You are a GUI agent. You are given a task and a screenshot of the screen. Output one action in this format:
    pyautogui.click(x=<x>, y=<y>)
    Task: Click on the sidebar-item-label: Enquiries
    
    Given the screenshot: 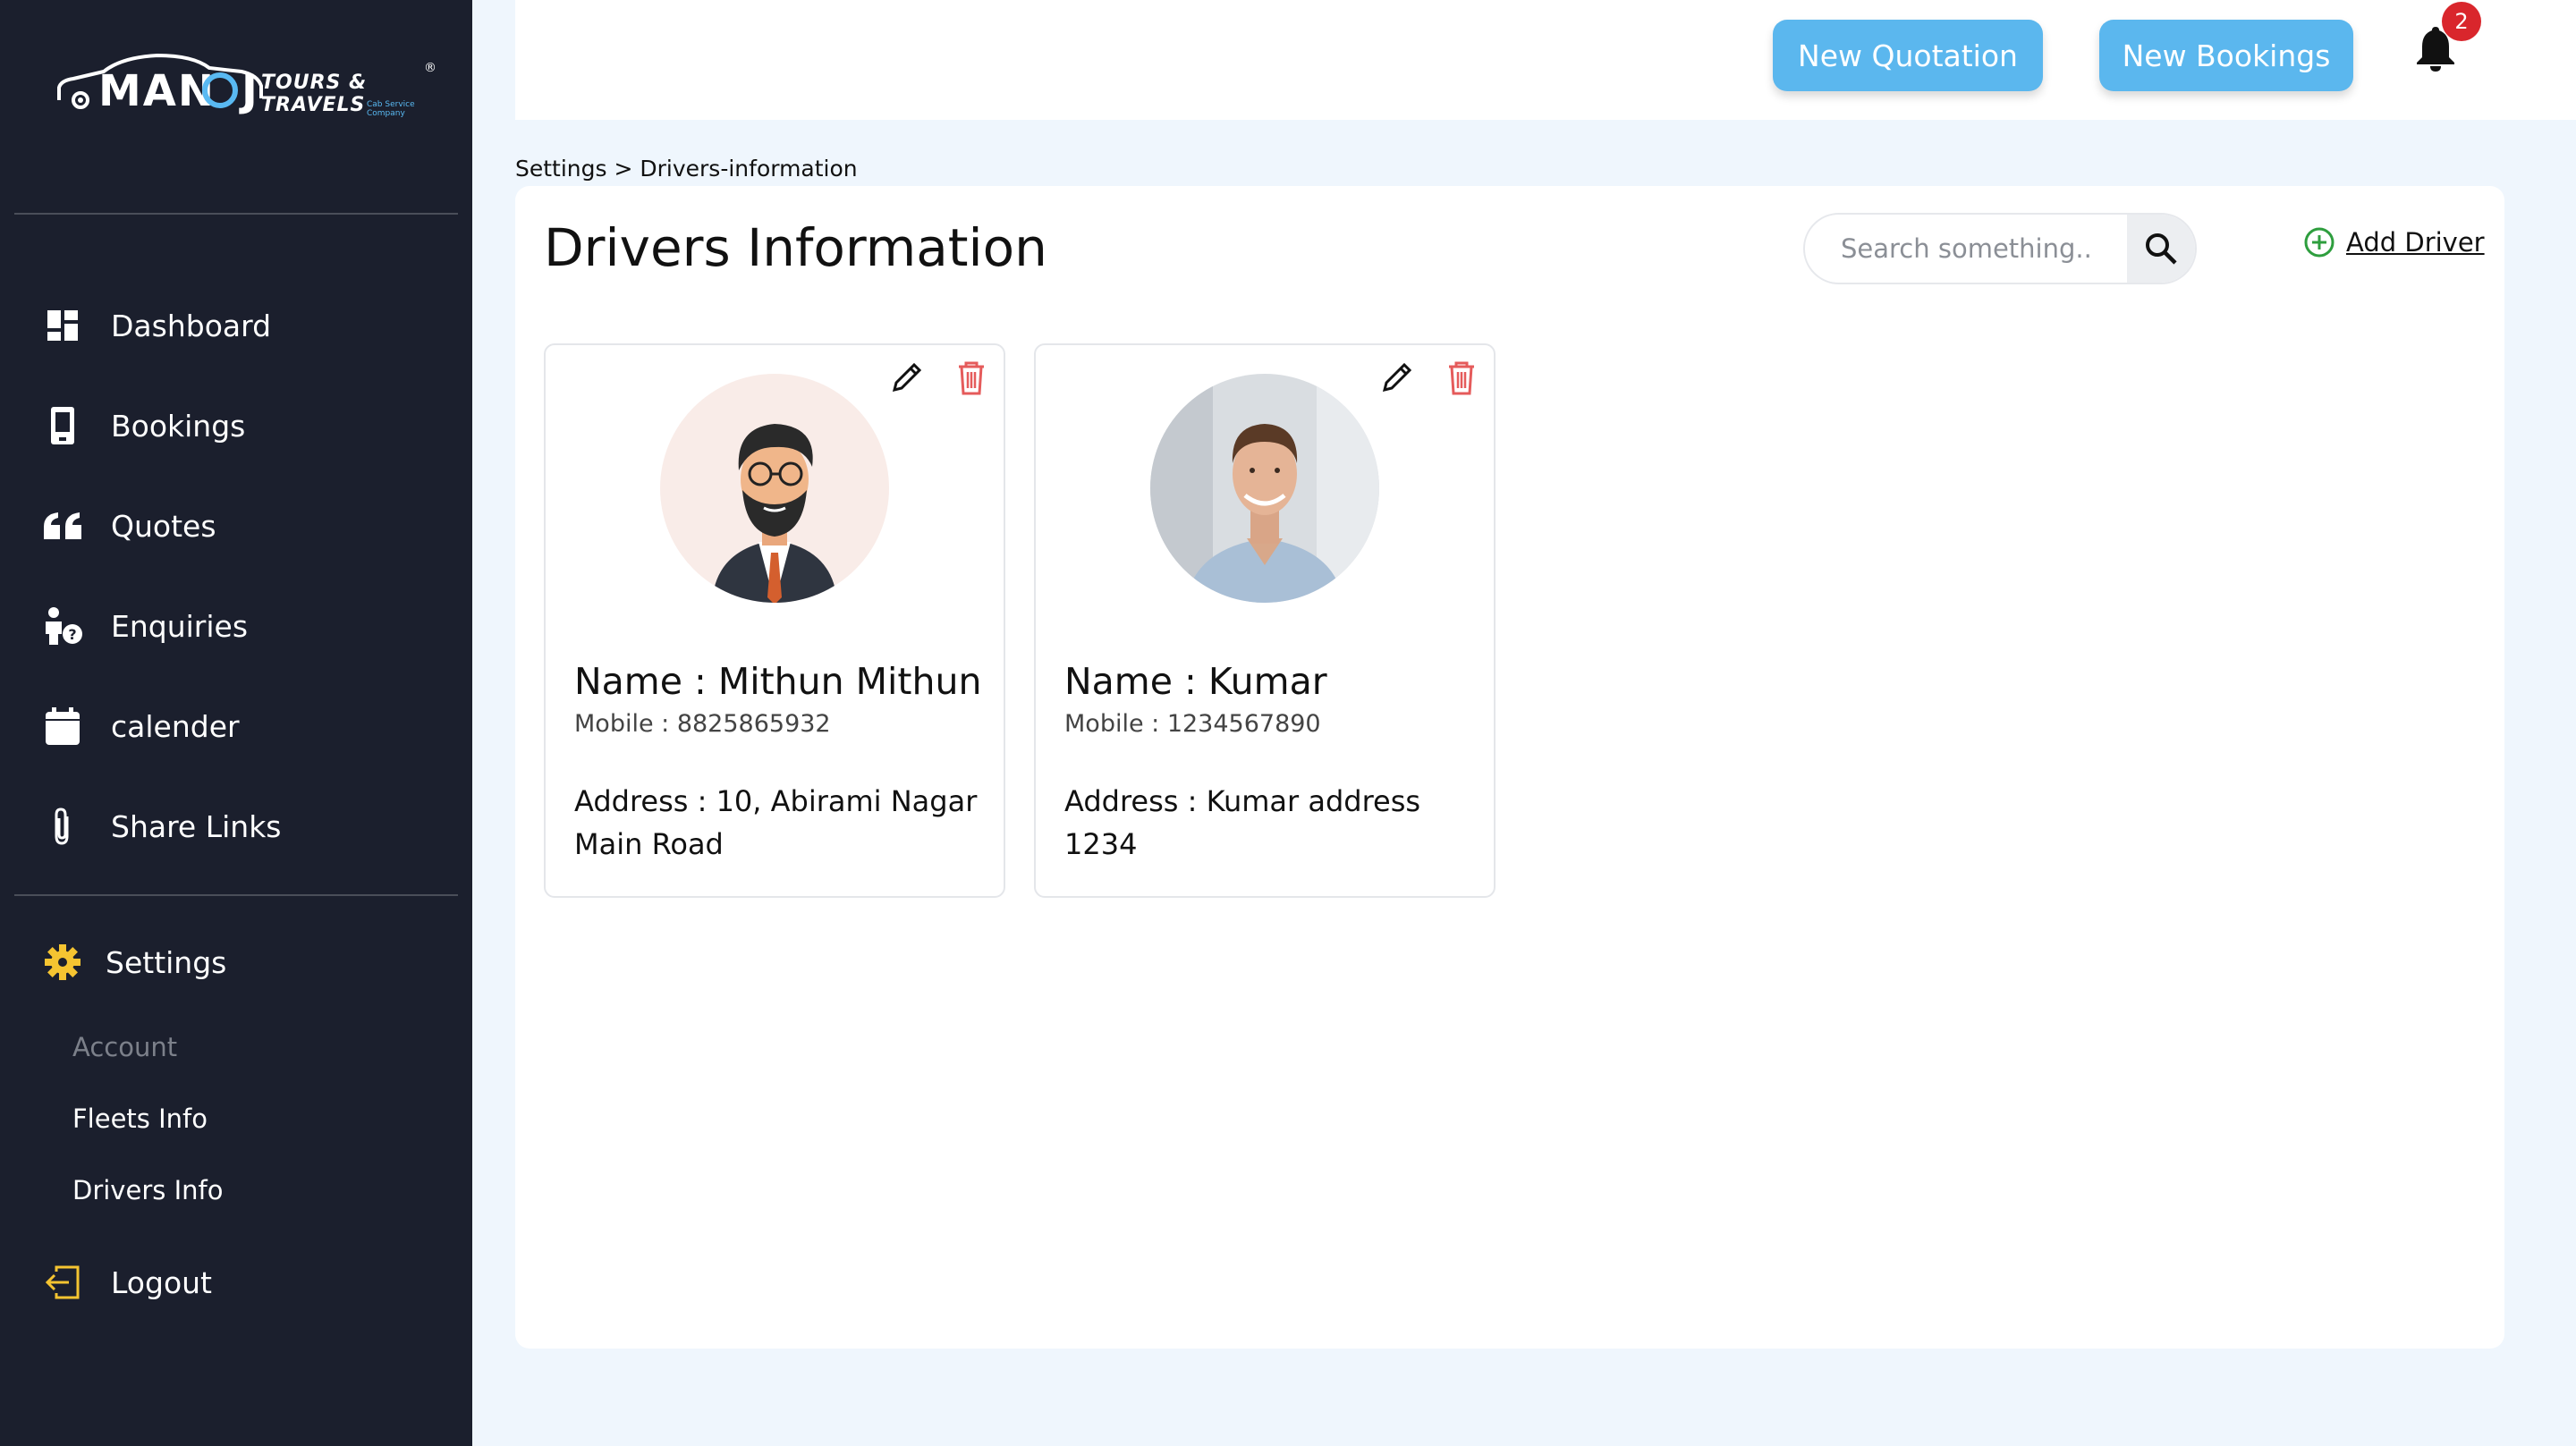 What is the action you would take?
    pyautogui.click(x=180, y=626)
    